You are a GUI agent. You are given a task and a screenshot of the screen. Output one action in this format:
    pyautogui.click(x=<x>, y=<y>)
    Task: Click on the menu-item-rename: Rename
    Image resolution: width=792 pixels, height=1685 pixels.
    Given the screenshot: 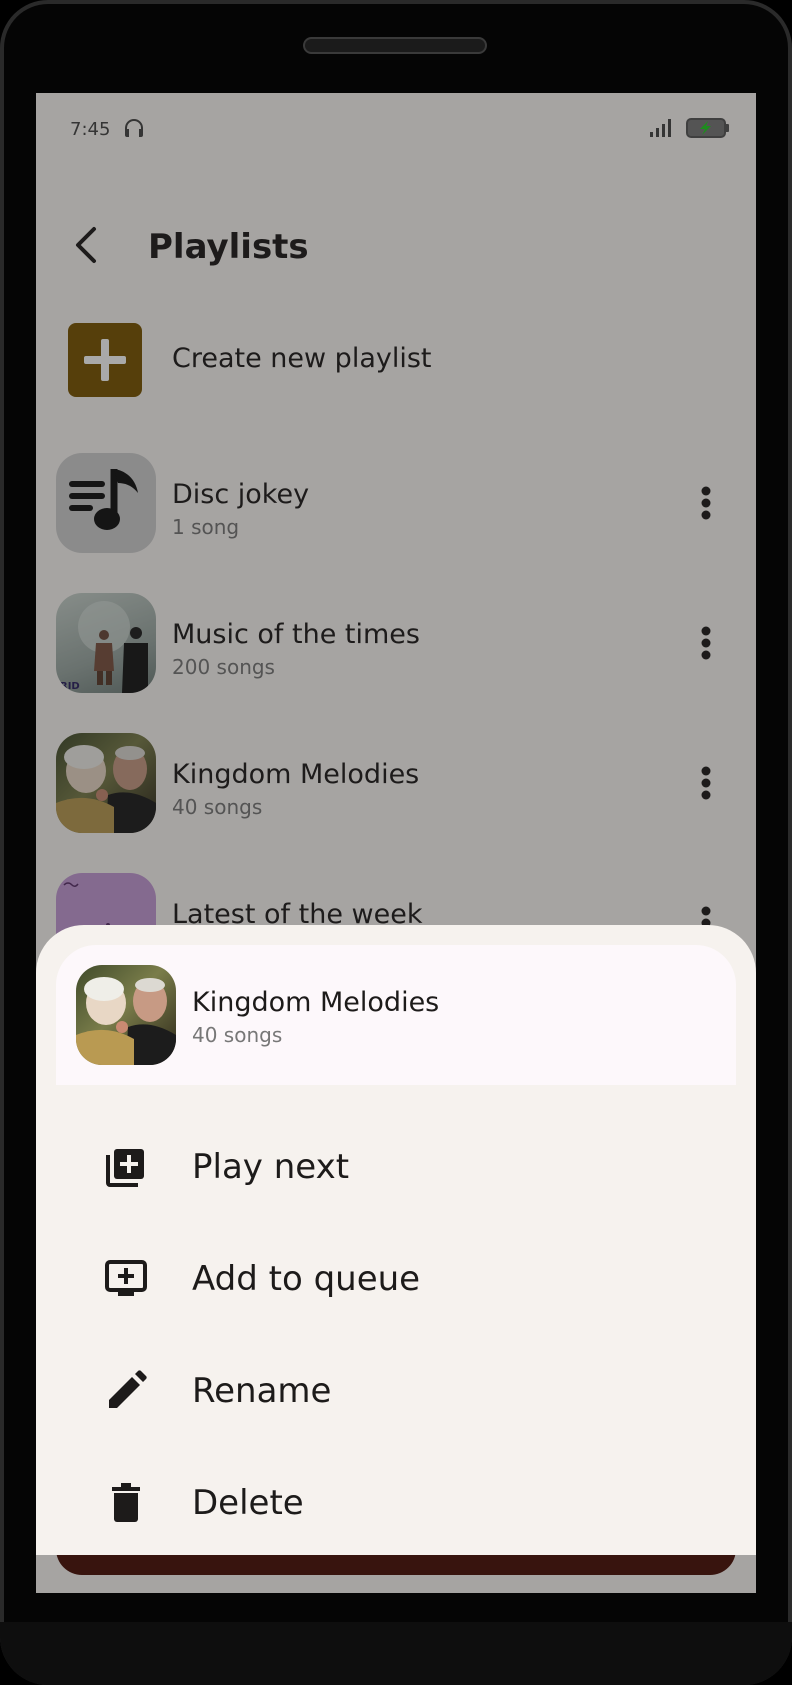 What is the action you would take?
    pyautogui.click(x=396, y=1391)
    